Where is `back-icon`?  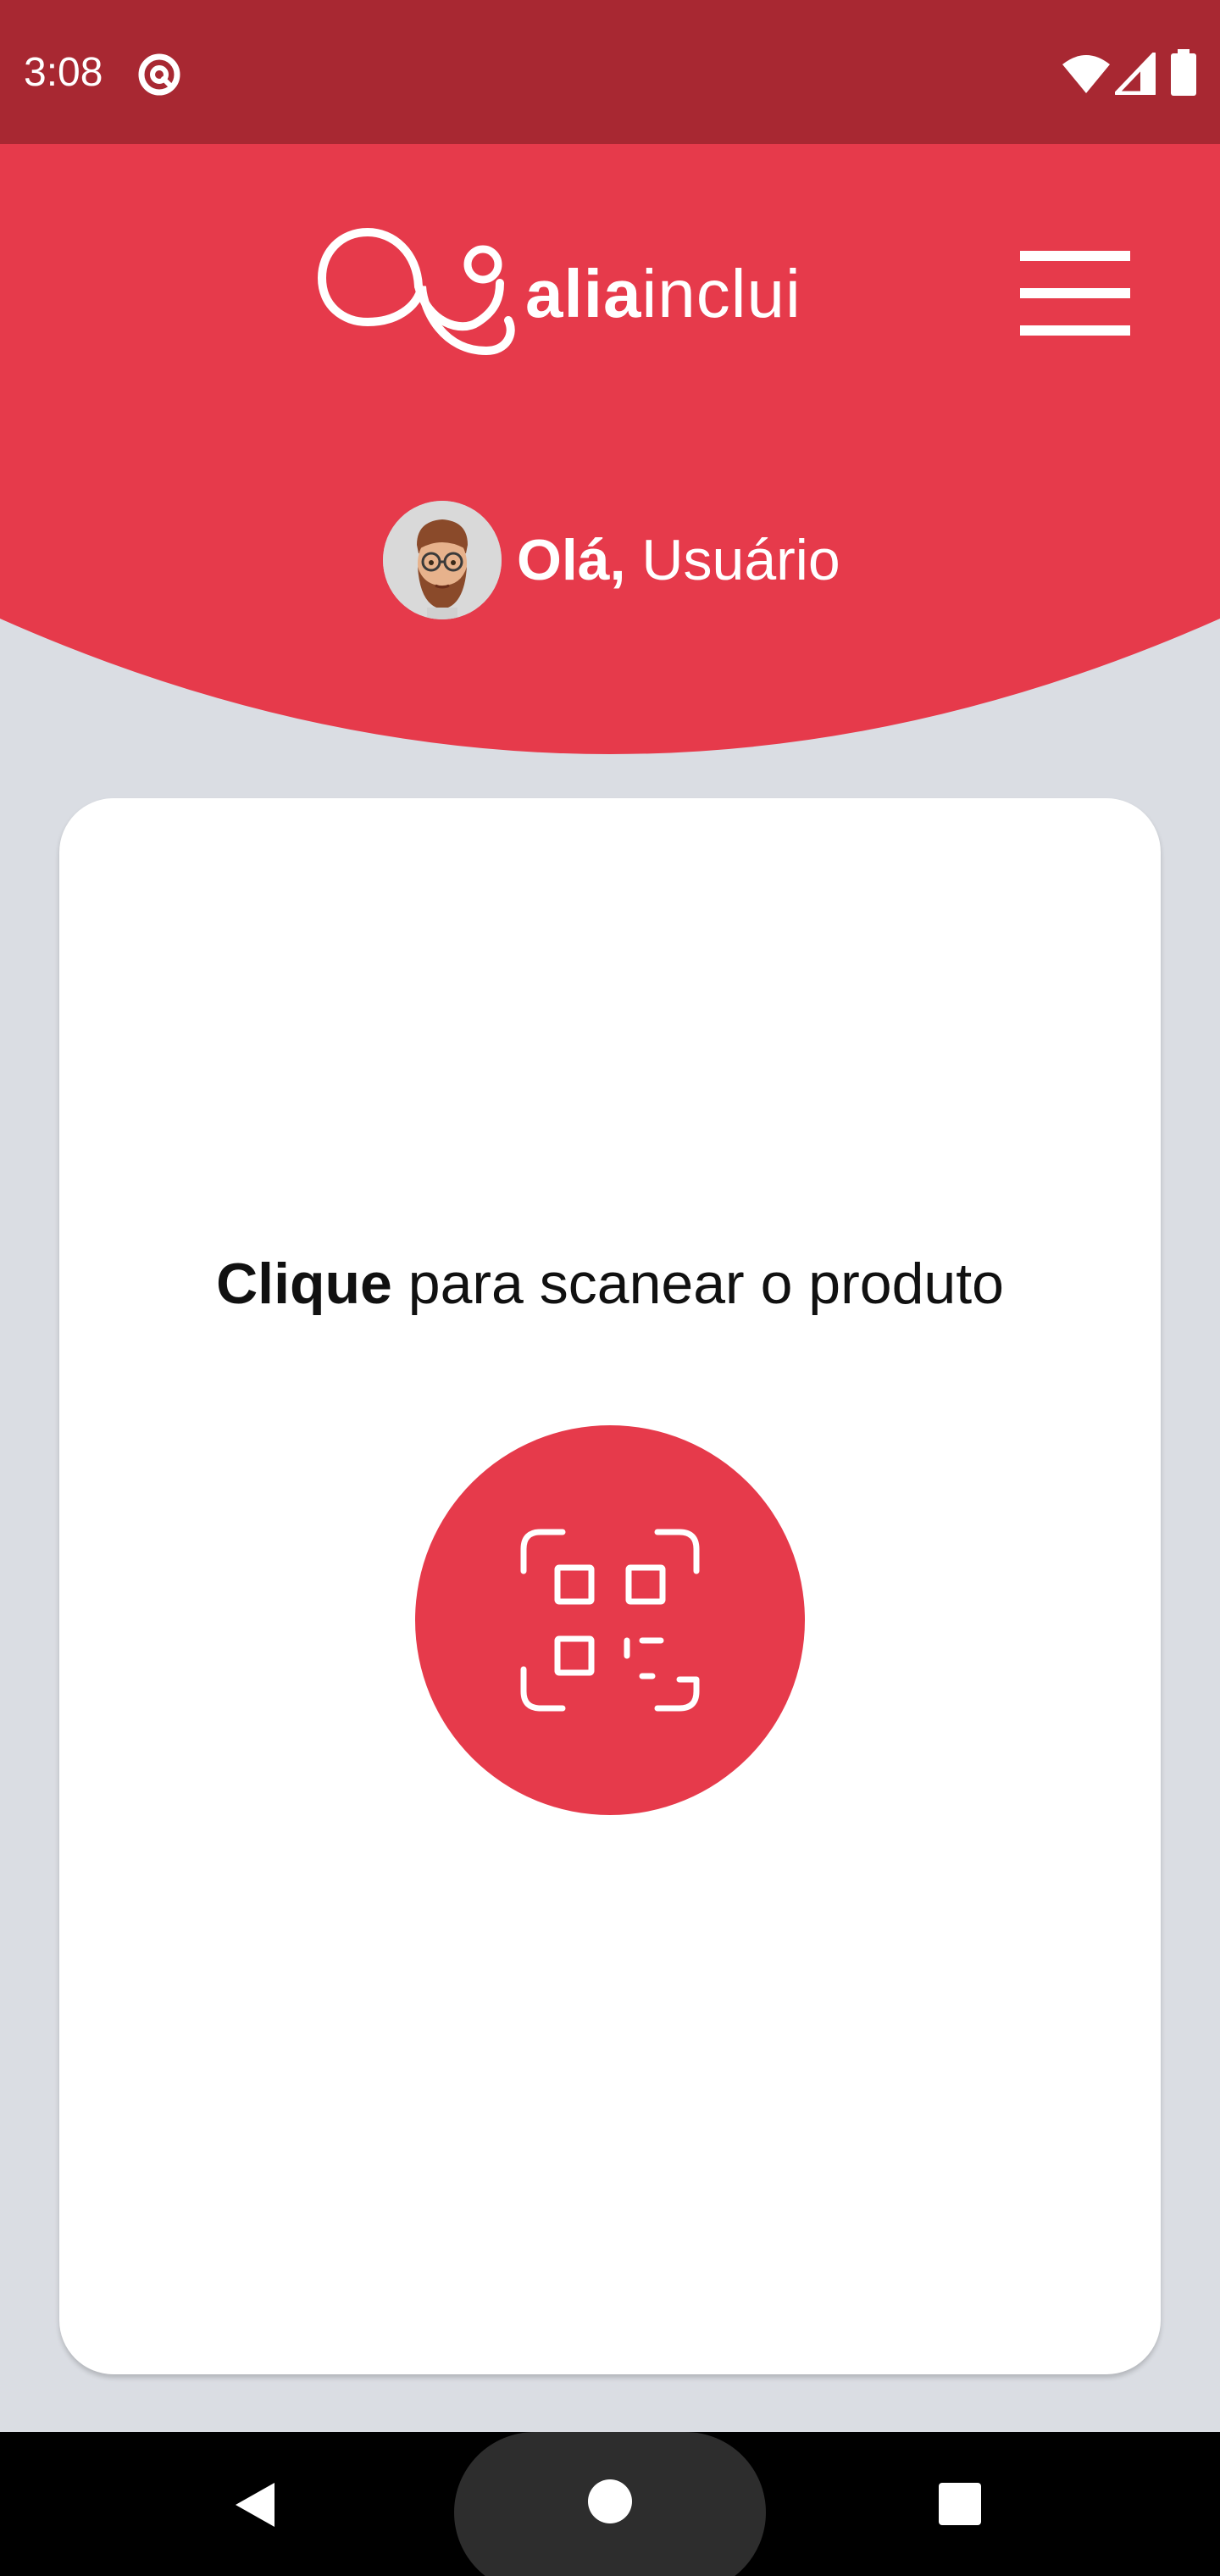
back-icon is located at coordinates (255, 2504).